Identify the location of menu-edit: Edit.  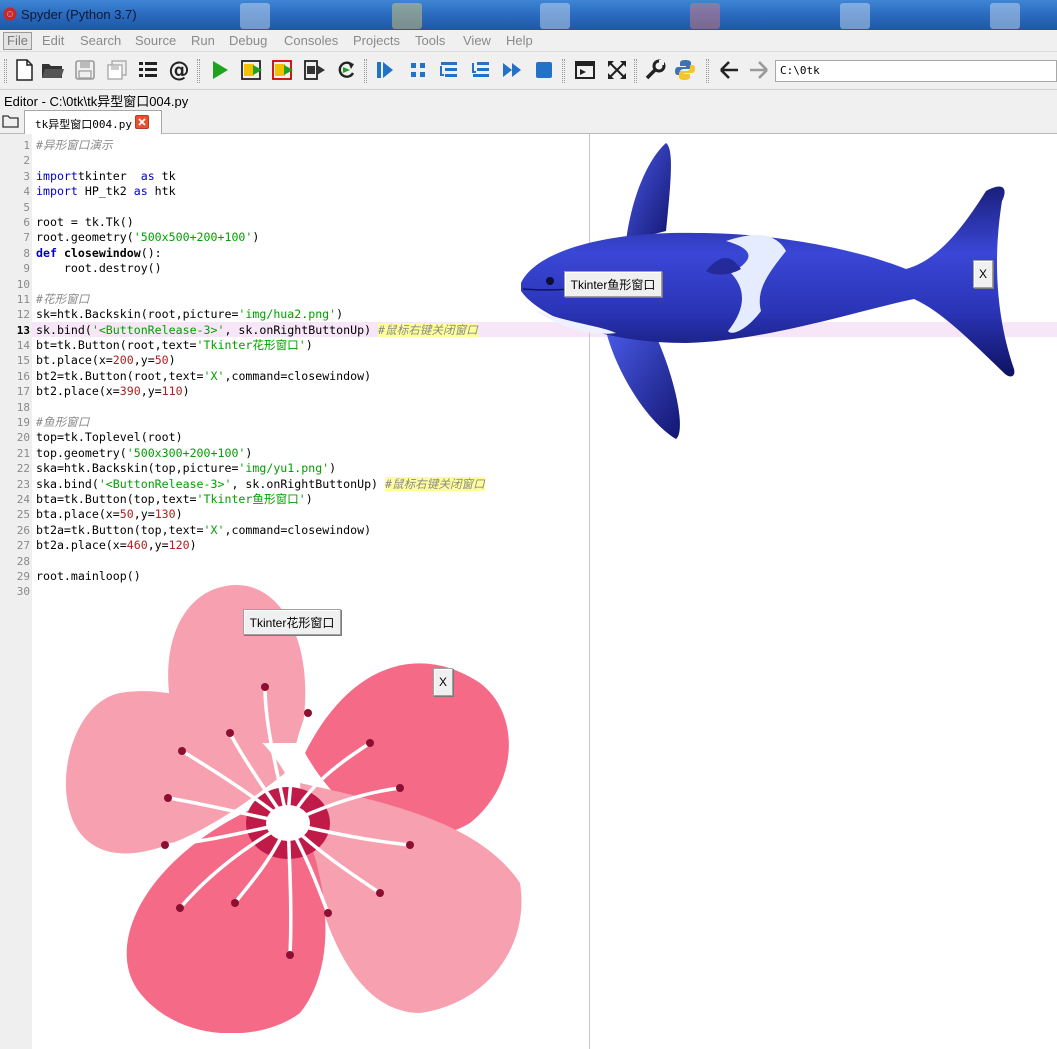
(53, 40).